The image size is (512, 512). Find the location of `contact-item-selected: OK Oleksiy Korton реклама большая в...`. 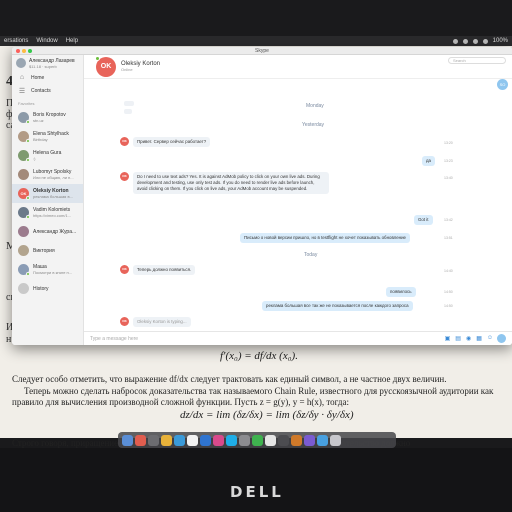

contact-item-selected: OK Oleksiy Korton реклама большая в... is located at coordinates (47, 193).